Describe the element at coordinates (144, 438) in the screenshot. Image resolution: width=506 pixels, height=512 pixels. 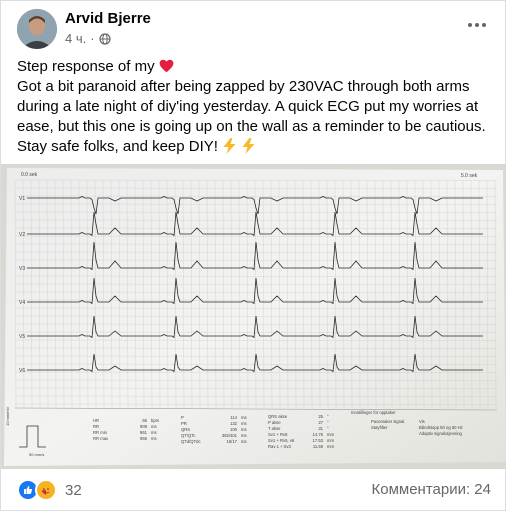
I see `ecg-meas-col1-value: 956` at that location.